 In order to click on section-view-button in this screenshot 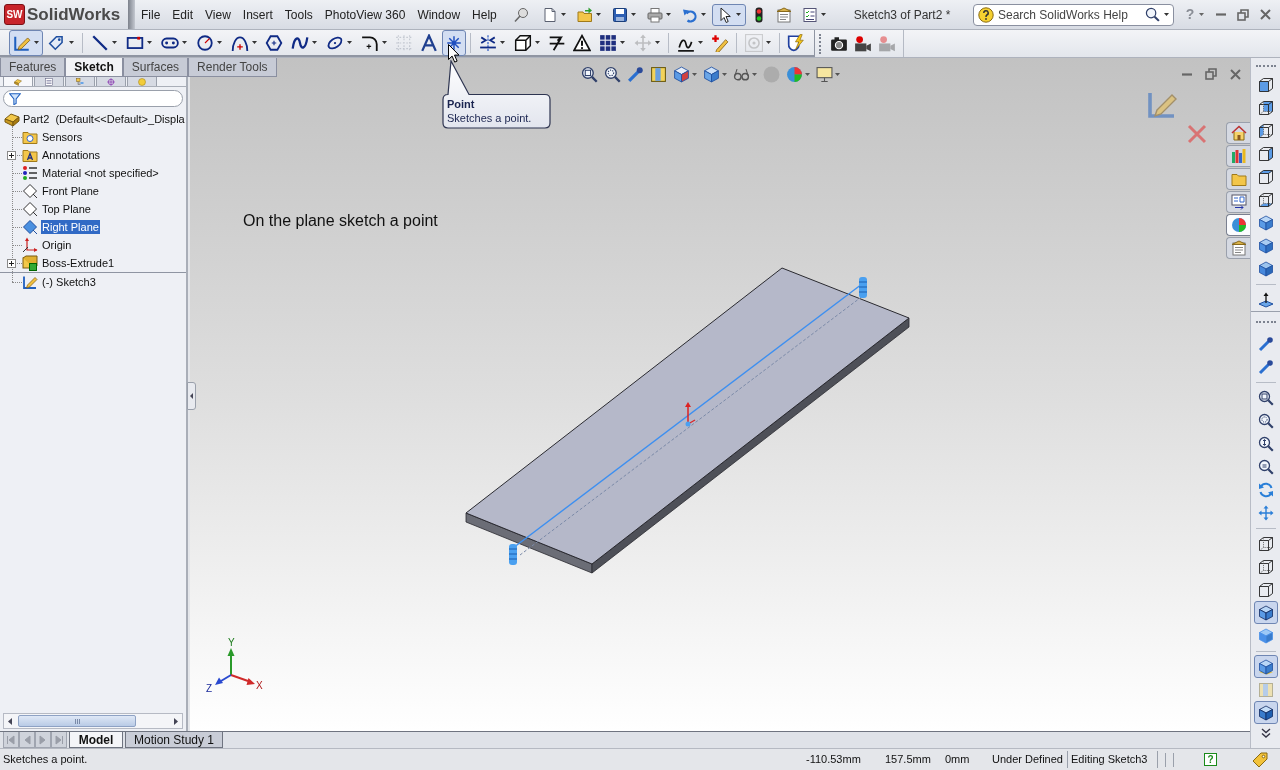, I will do `click(658, 74)`.